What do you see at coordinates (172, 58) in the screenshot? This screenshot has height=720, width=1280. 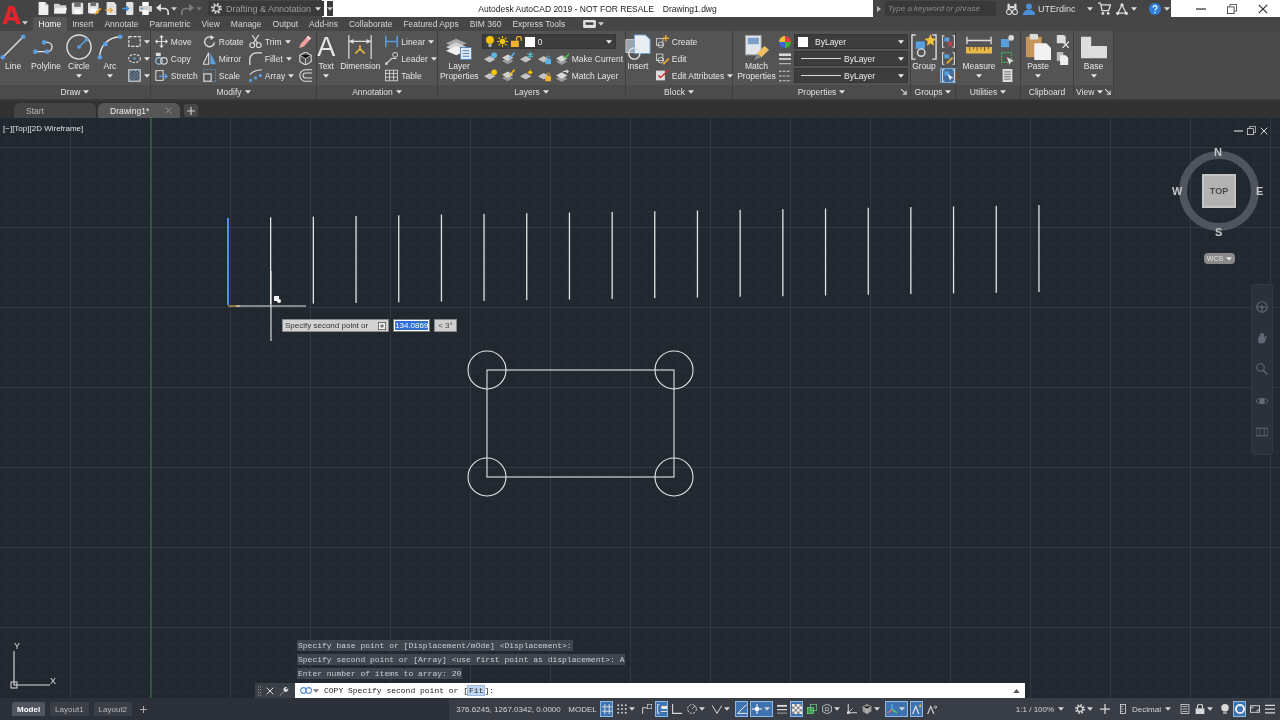 I see `ribbon-button: Copy` at bounding box center [172, 58].